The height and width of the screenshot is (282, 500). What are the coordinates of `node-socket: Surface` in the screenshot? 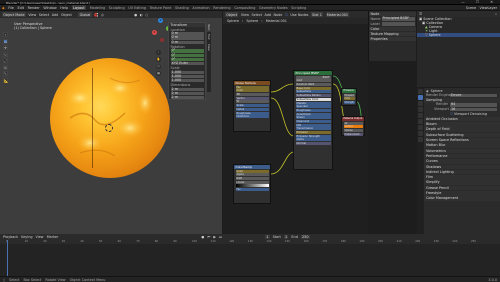 It's located at (353, 127).